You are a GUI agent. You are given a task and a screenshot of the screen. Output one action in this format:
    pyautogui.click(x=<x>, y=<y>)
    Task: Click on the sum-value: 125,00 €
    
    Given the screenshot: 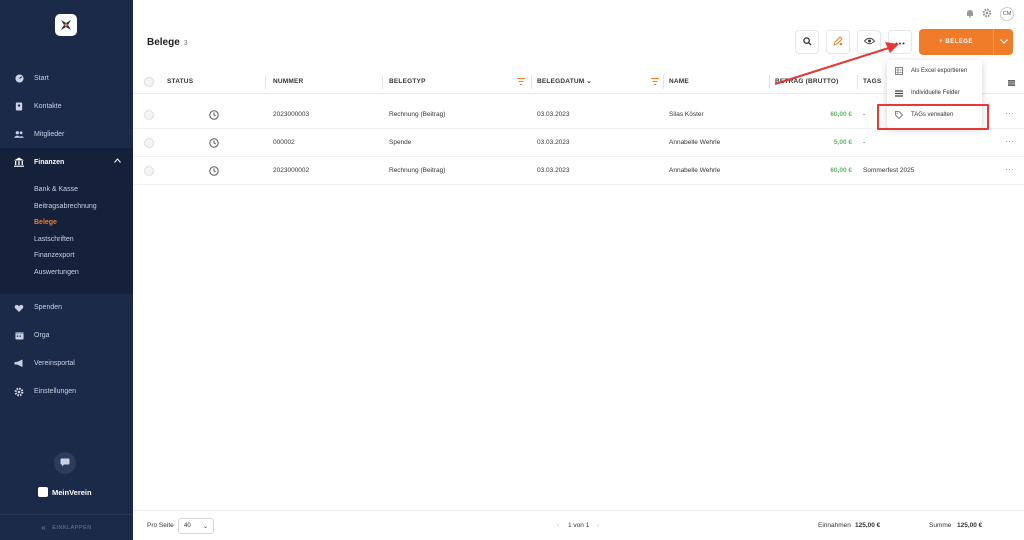 What is the action you would take?
    pyautogui.click(x=970, y=525)
    